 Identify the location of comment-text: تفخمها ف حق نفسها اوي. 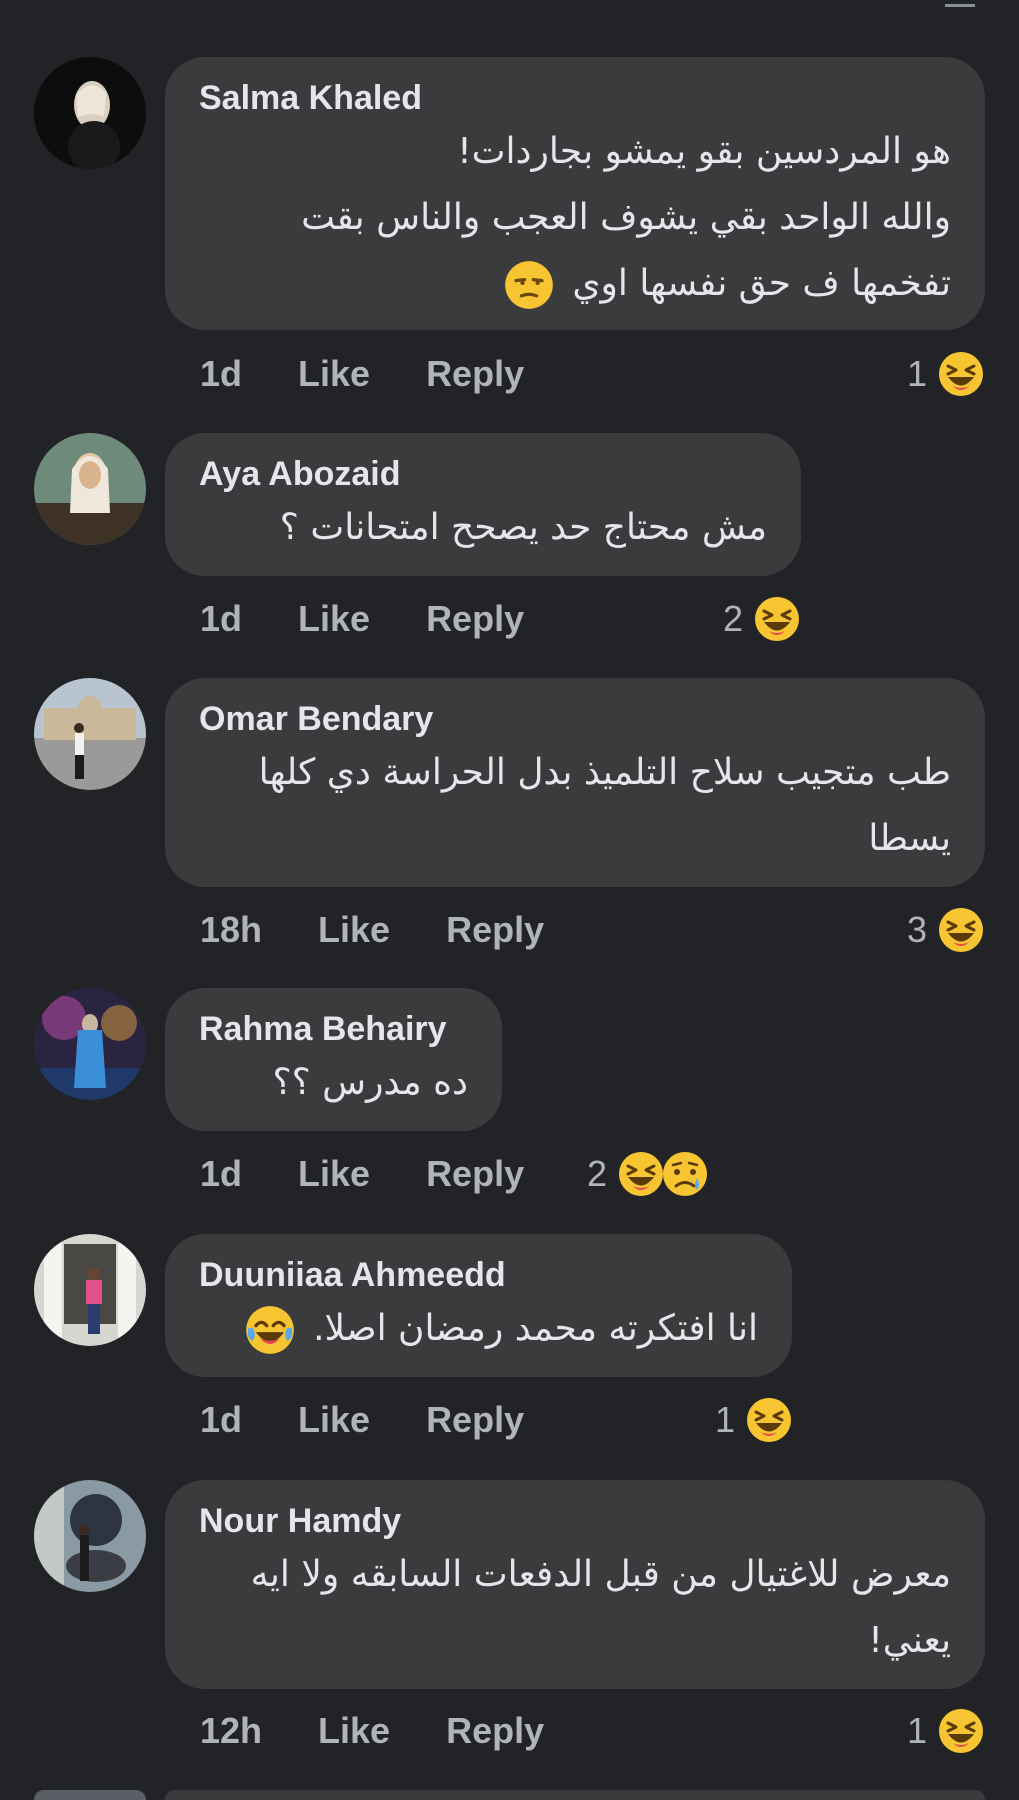
(761, 283).